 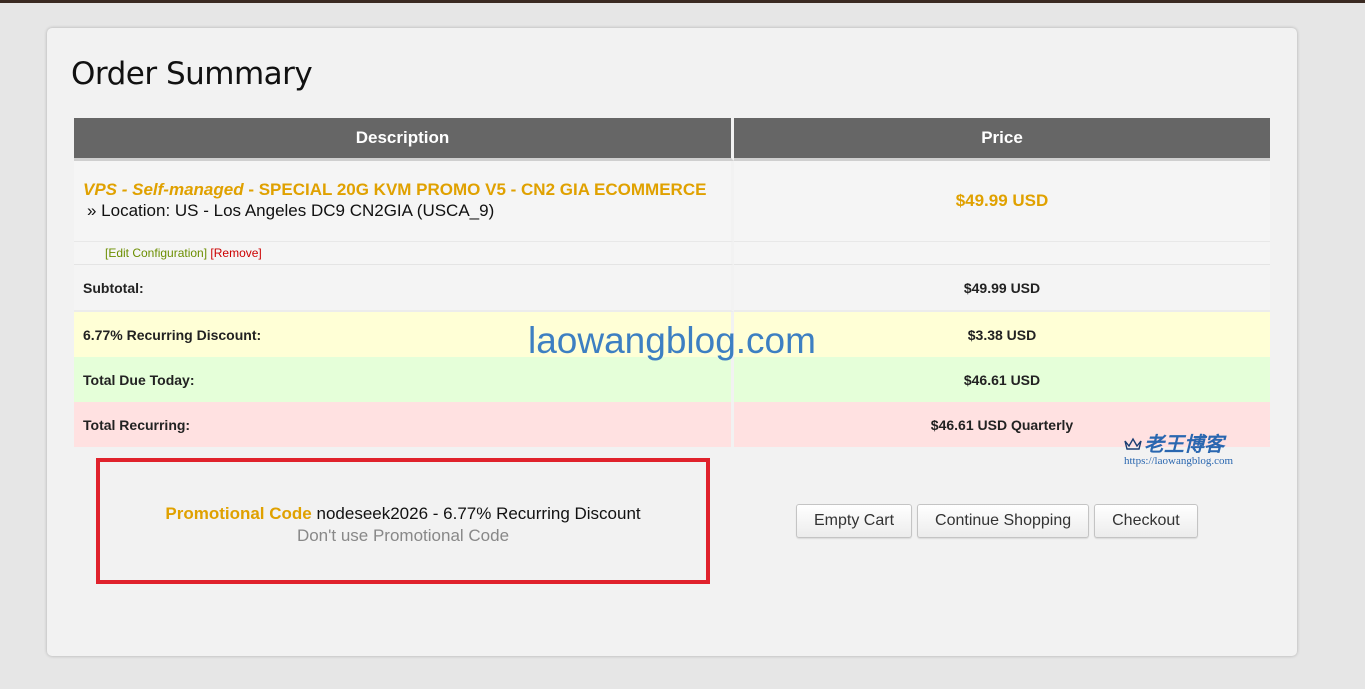 I want to click on item-actions-row: [Edit Configuration] [Remove], so click(x=672, y=253).